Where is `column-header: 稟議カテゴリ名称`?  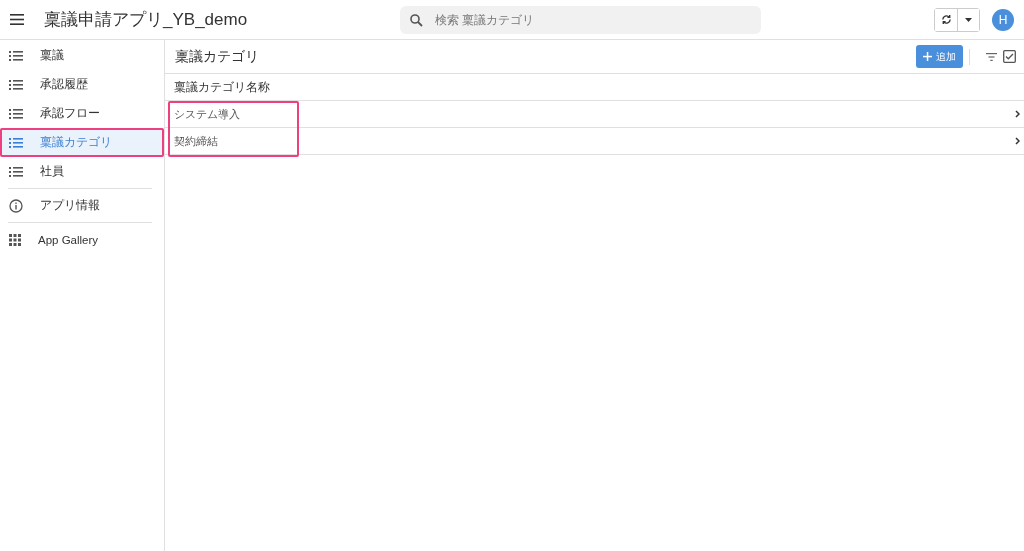
column-header: 稟議カテゴリ名称 is located at coordinates (222, 87).